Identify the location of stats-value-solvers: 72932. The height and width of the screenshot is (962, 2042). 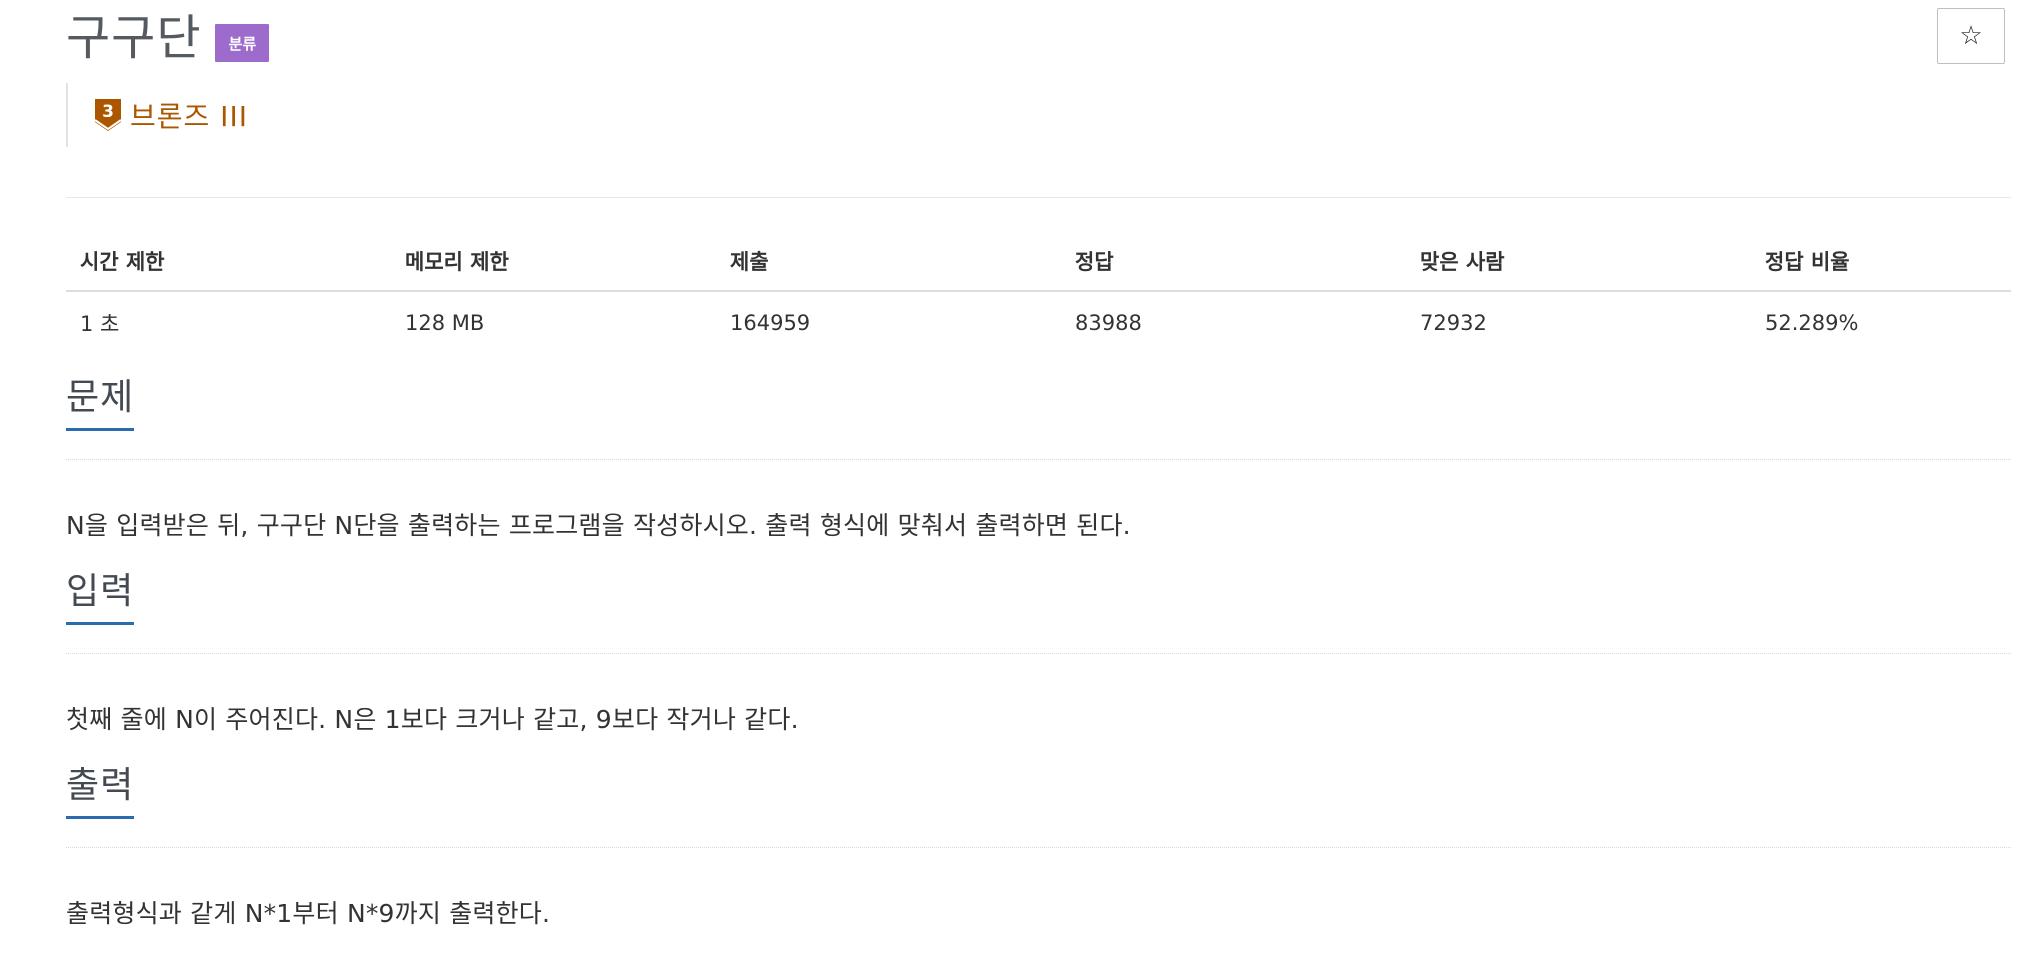
(1453, 323).